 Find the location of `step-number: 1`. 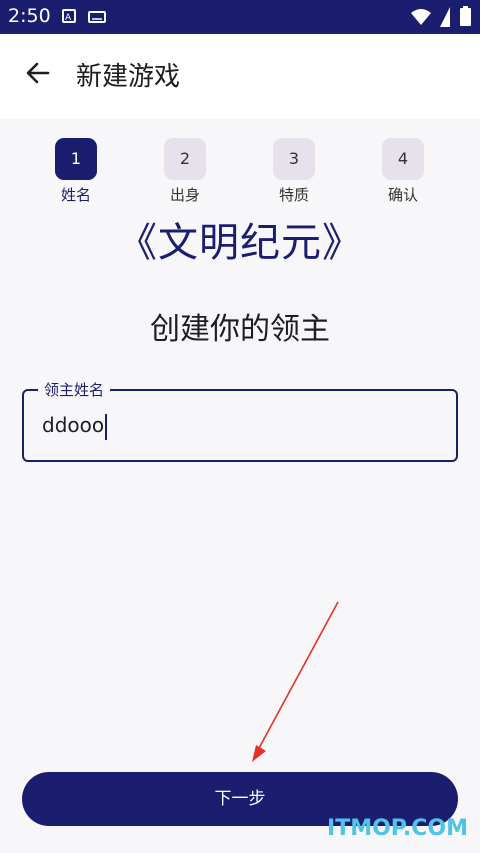

step-number: 1 is located at coordinates (76, 159).